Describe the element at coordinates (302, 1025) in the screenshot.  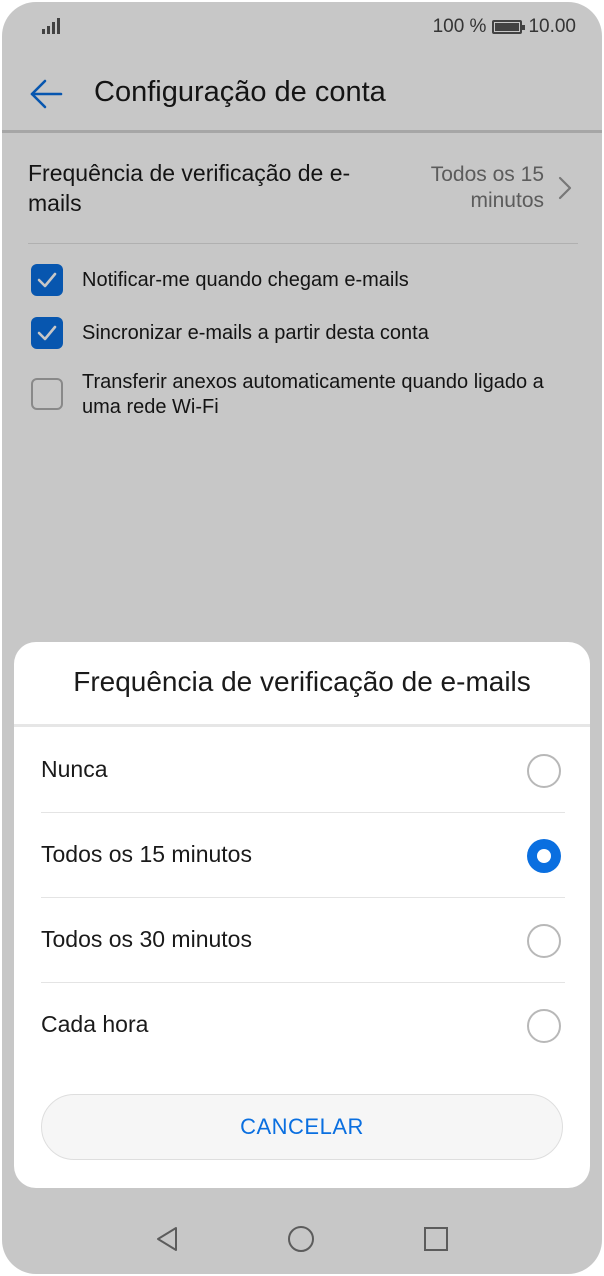
I see `option-every-hour: Cada hora` at that location.